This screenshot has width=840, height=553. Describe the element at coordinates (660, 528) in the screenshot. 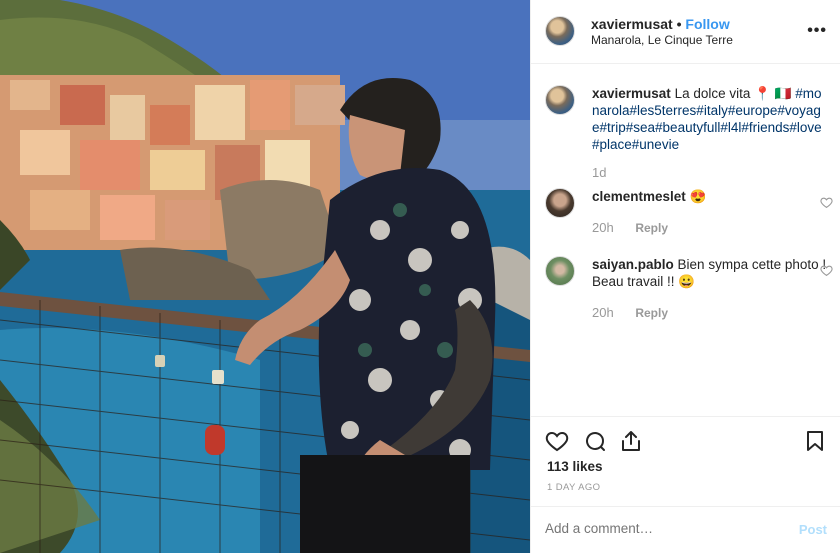

I see `add-comment-input` at that location.